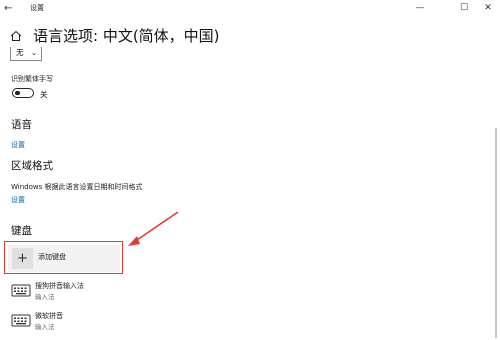 The width and height of the screenshot is (500, 340). Describe the element at coordinates (11, 8) in the screenshot. I see `back-arrow-icon: ←` at that location.